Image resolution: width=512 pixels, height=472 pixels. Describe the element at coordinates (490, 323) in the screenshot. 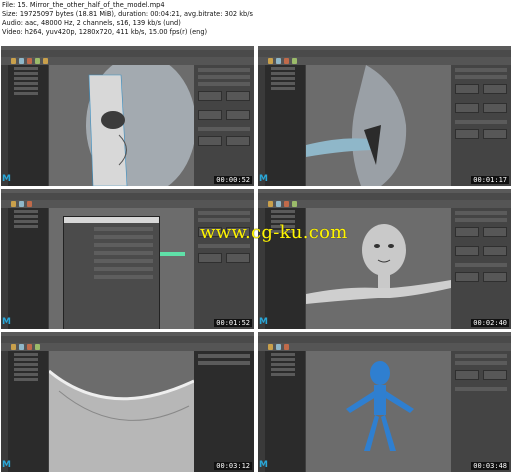

I see `timecode: 00:02:40` at that location.